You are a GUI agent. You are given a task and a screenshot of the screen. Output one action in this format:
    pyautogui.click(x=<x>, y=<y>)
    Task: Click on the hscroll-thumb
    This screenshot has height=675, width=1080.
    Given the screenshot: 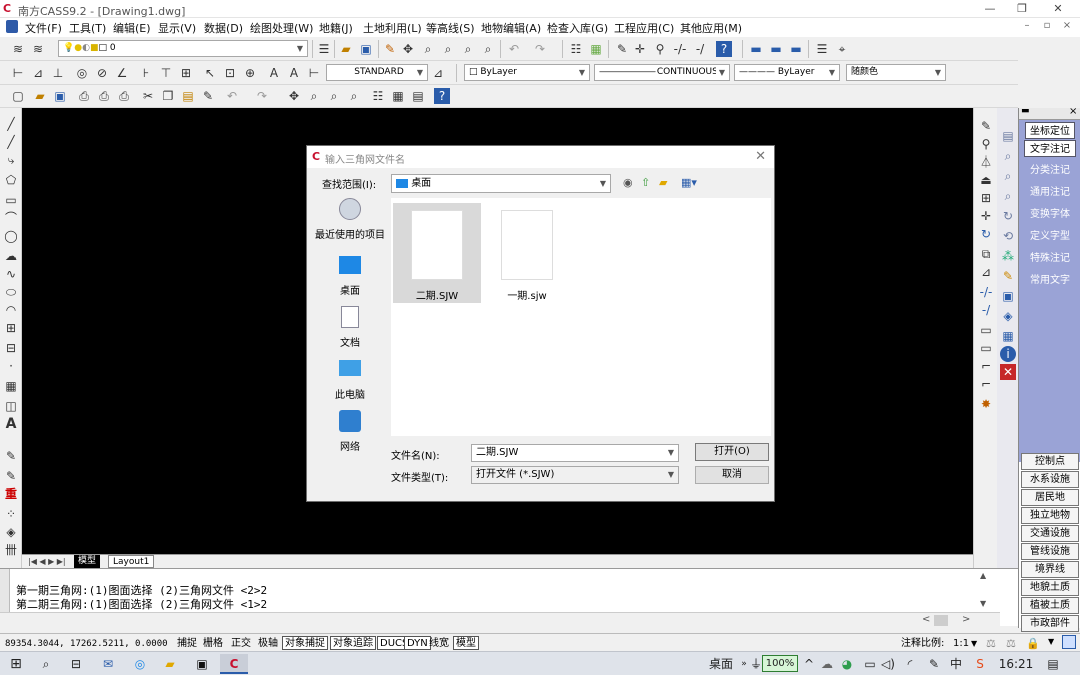 What is the action you would take?
    pyautogui.click(x=941, y=620)
    